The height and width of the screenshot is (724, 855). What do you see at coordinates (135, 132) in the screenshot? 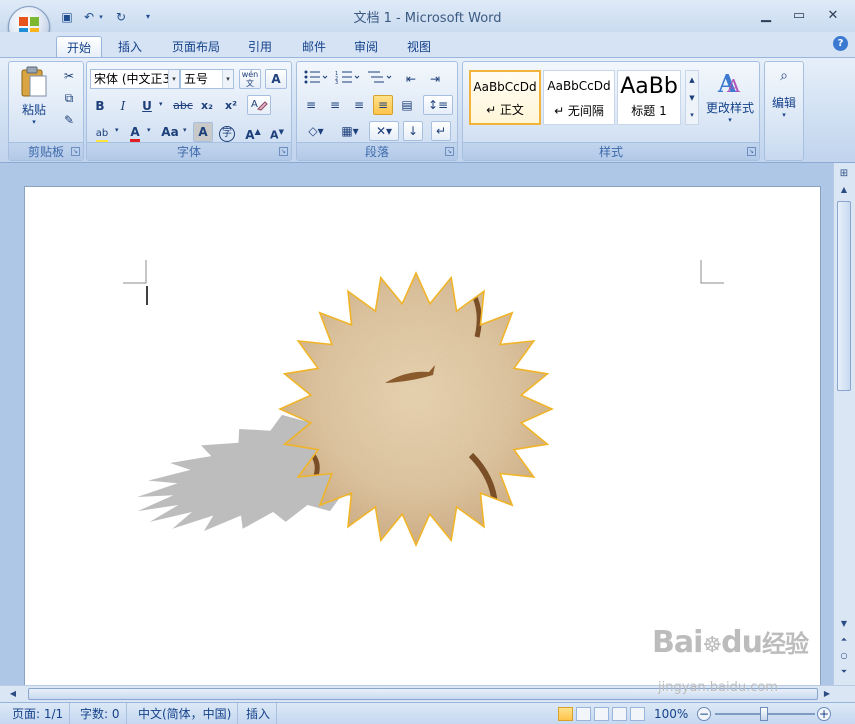
I see `font-color-button: A` at bounding box center [135, 132].